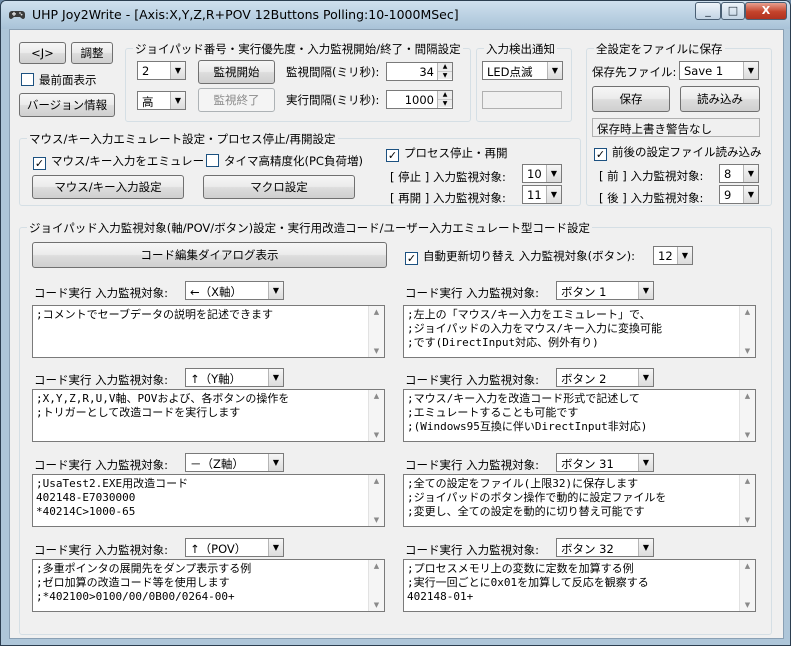  Describe the element at coordinates (522, 70) in the screenshot. I see `notify-mode-select: LED点滅 ▼` at that location.